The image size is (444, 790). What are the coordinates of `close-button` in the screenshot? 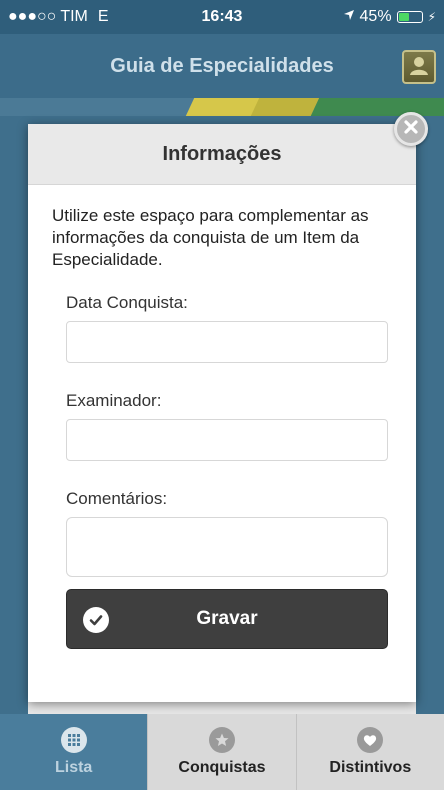 It's located at (411, 129).